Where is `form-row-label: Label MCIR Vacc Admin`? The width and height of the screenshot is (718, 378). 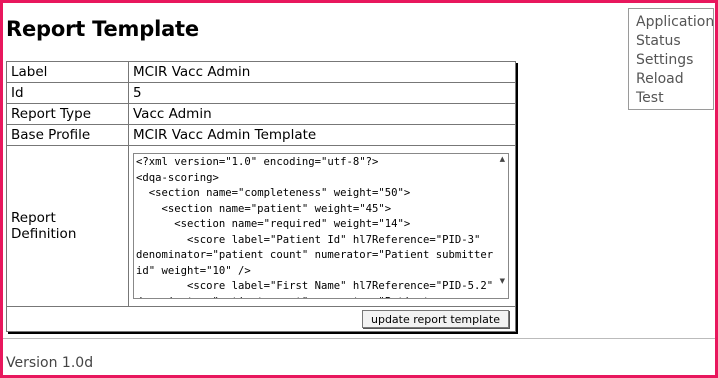
form-row-label: Label MCIR Vacc Admin is located at coordinates (261, 72).